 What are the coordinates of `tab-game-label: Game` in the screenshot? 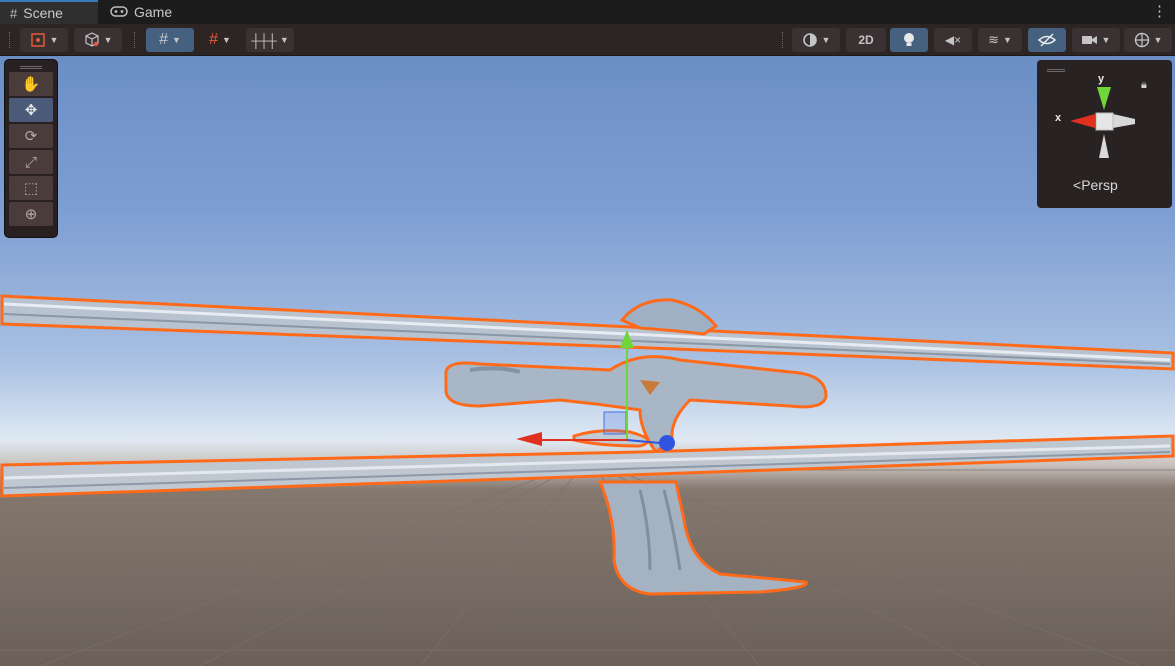 It's located at (153, 12).